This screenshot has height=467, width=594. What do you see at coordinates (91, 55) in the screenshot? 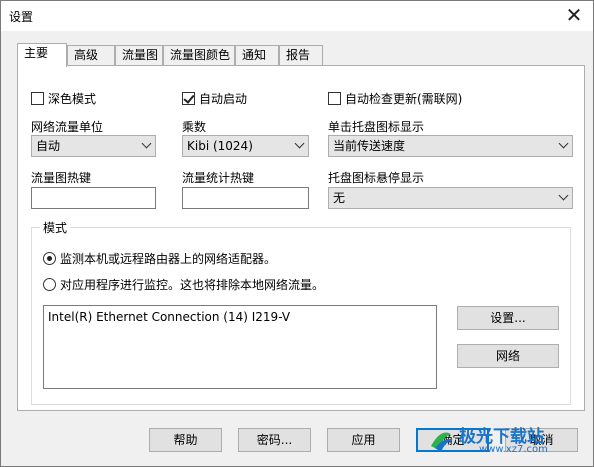
I see `tab-advanced: 高级` at bounding box center [91, 55].